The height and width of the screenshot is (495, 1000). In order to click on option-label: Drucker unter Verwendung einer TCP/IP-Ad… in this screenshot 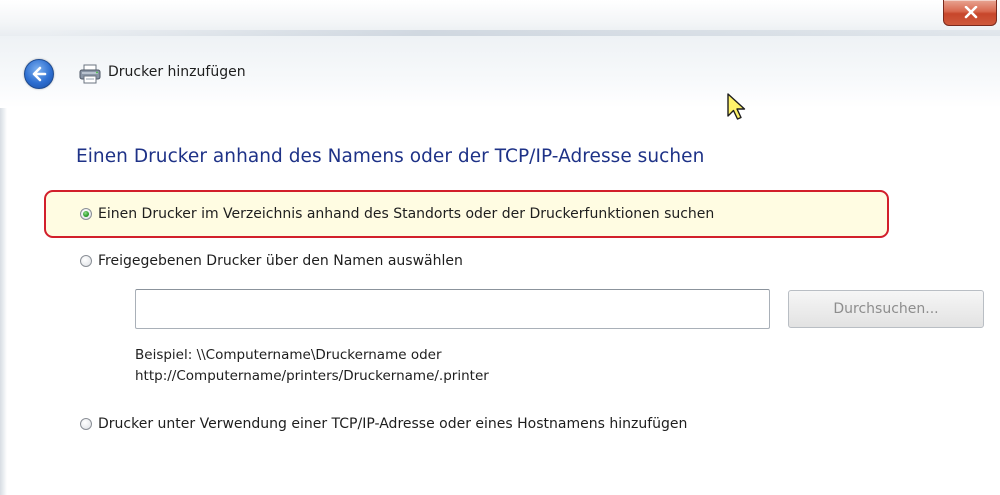, I will do `click(393, 424)`.